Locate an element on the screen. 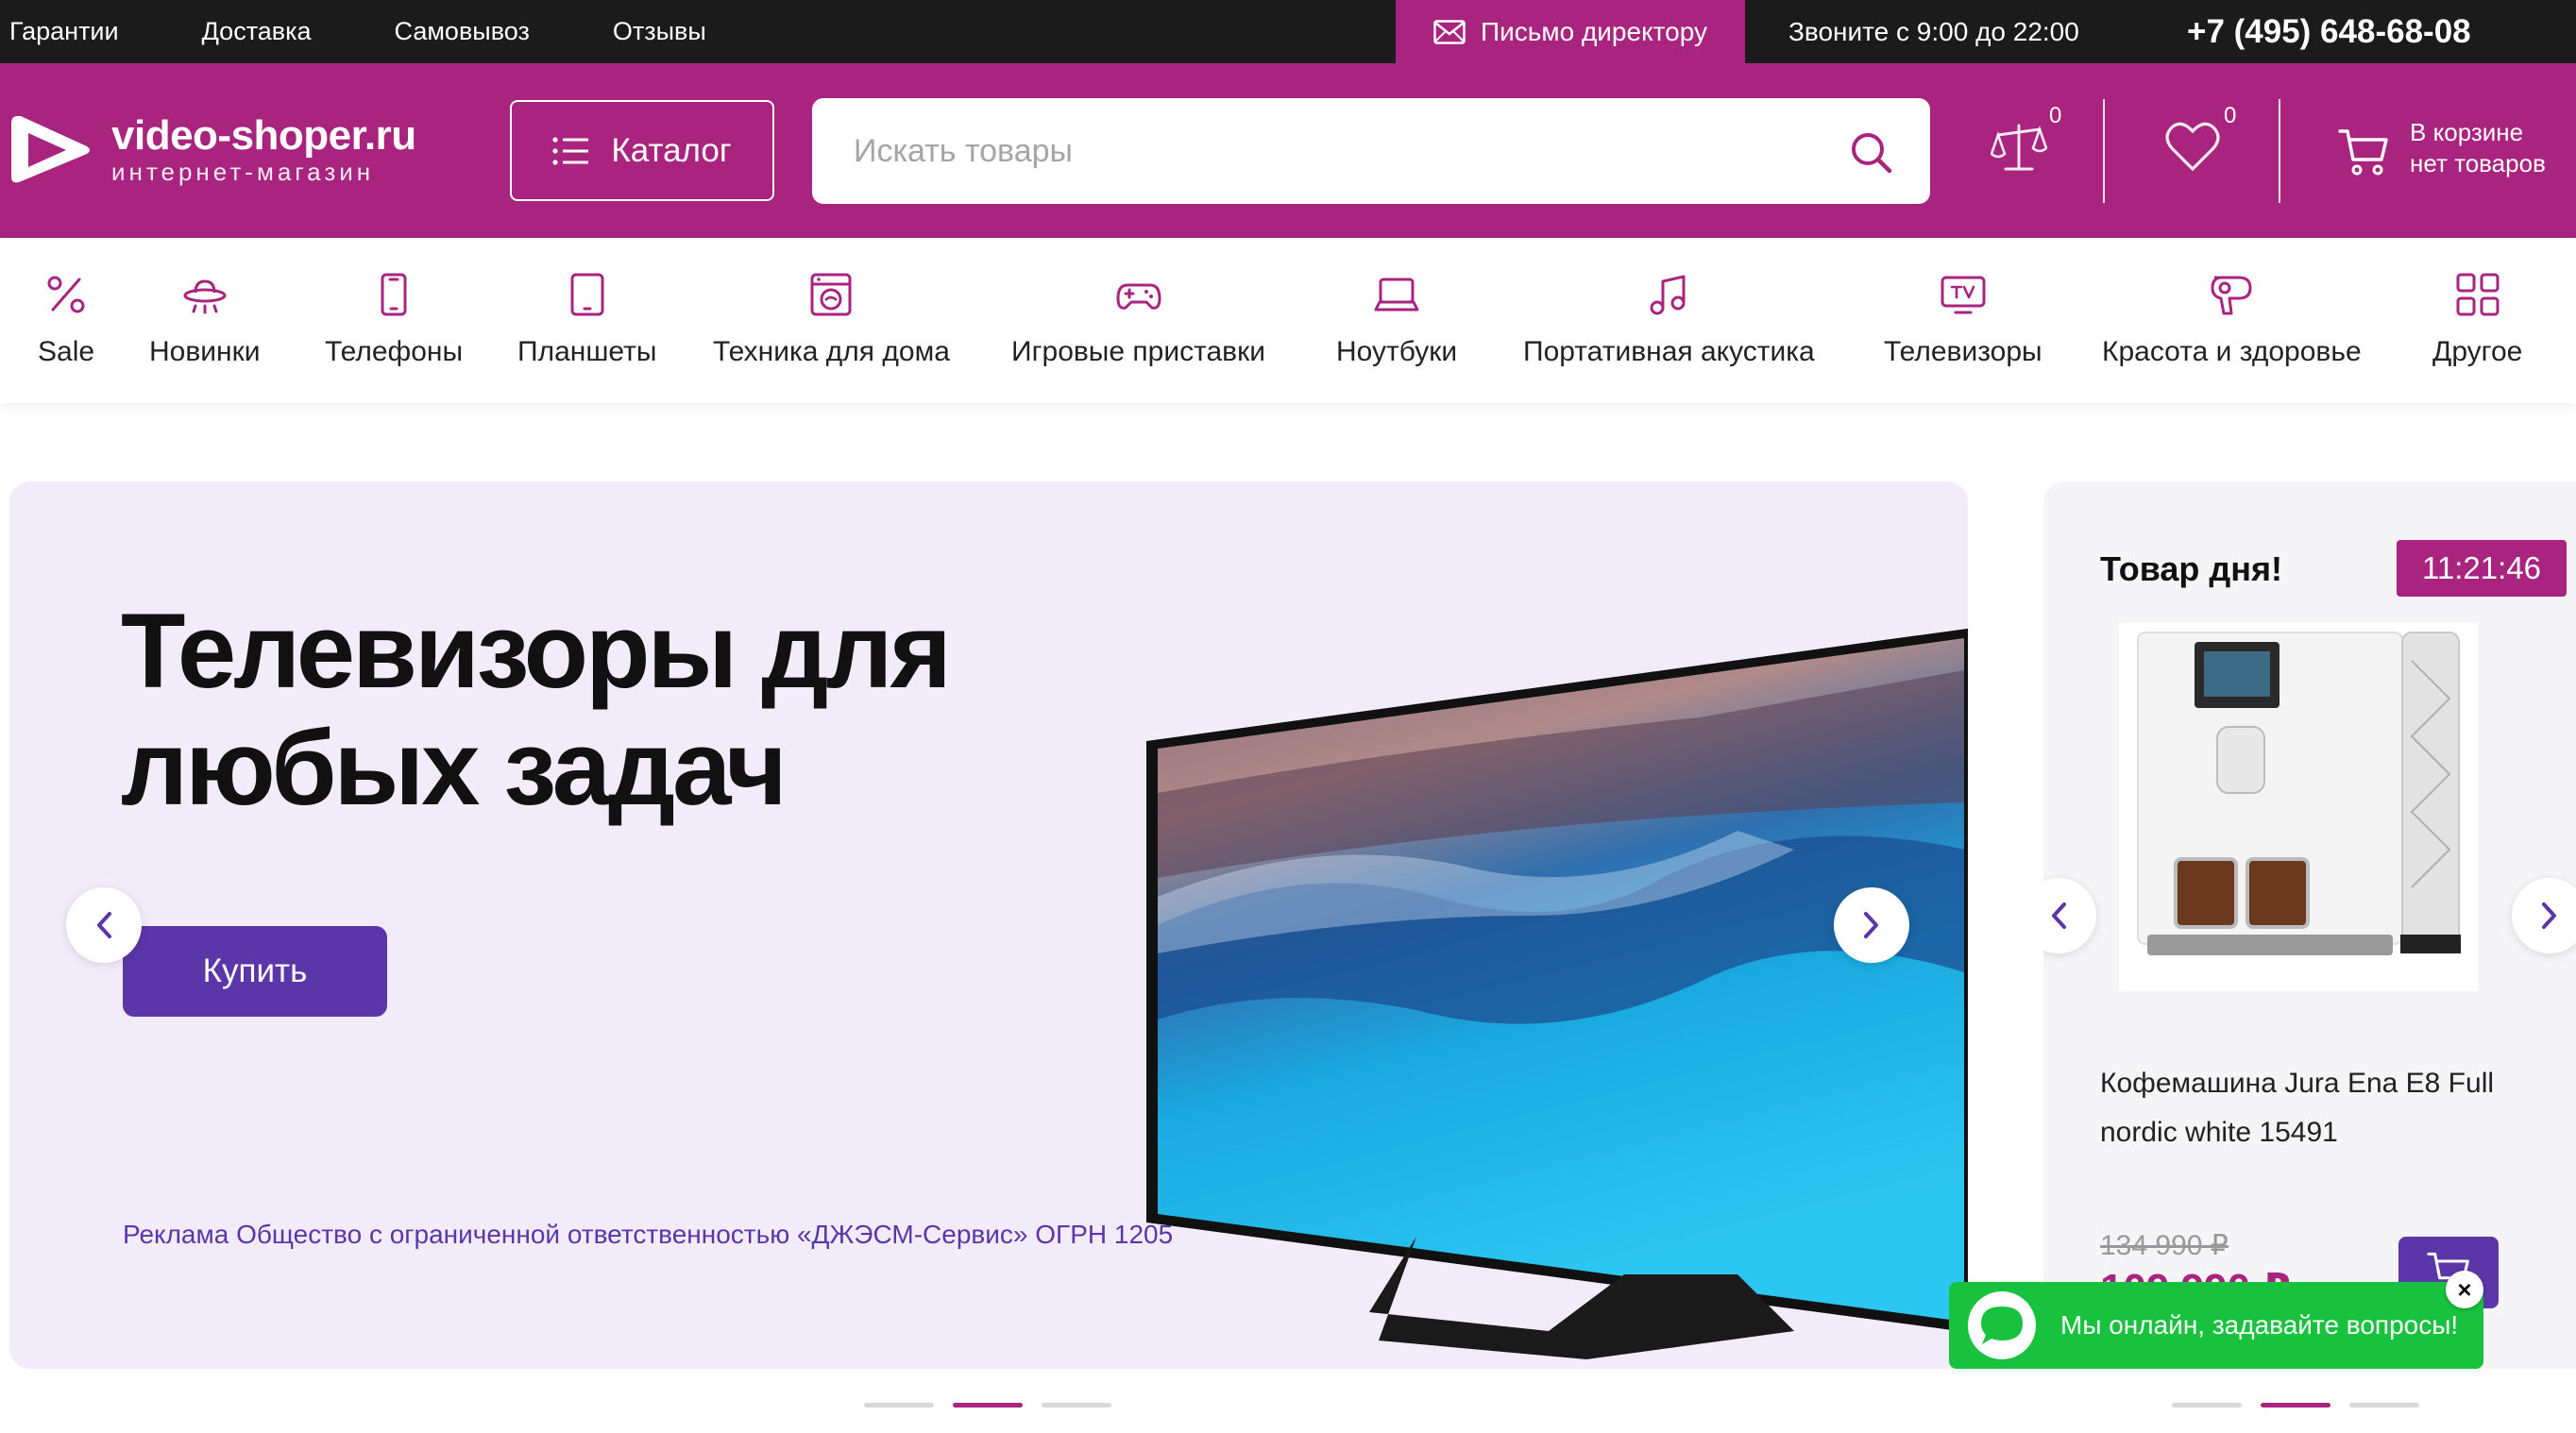 The image size is (2576, 1433). category-label: Новинки is located at coordinates (205, 351).